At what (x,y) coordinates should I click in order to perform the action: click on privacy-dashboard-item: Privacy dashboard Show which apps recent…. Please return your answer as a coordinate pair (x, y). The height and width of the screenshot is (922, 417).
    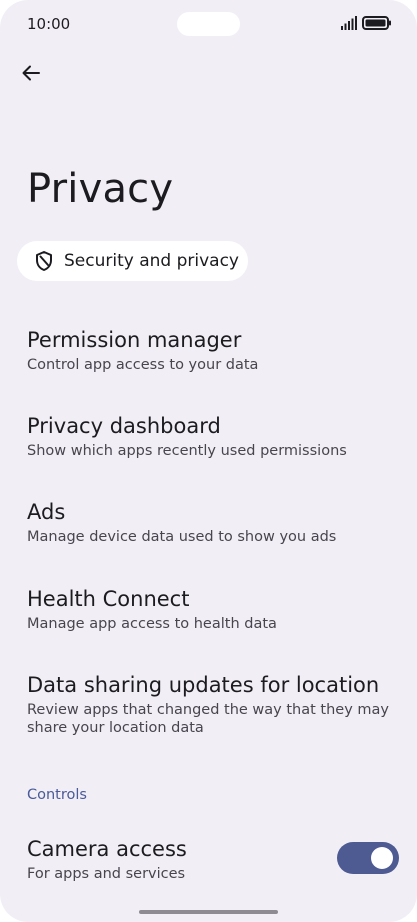
    Looking at the image, I should click on (212, 436).